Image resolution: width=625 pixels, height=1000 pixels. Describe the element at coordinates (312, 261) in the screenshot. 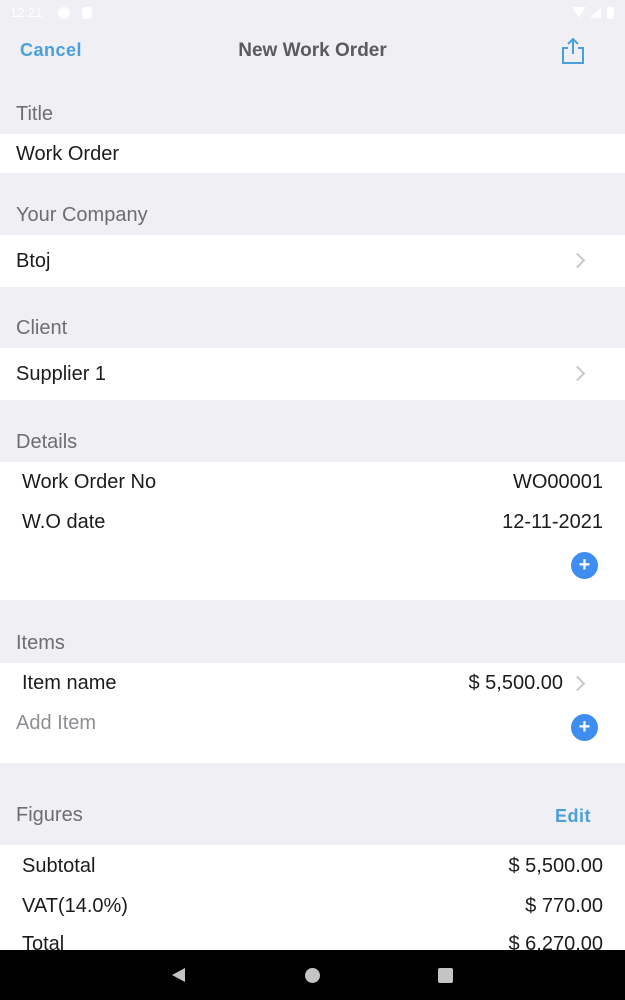

I see `company-row: Btoj` at that location.